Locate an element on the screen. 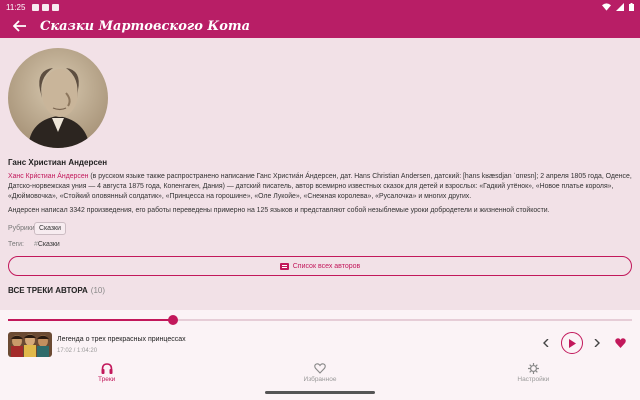  nav-favorites: Избранное is located at coordinates (319, 380).